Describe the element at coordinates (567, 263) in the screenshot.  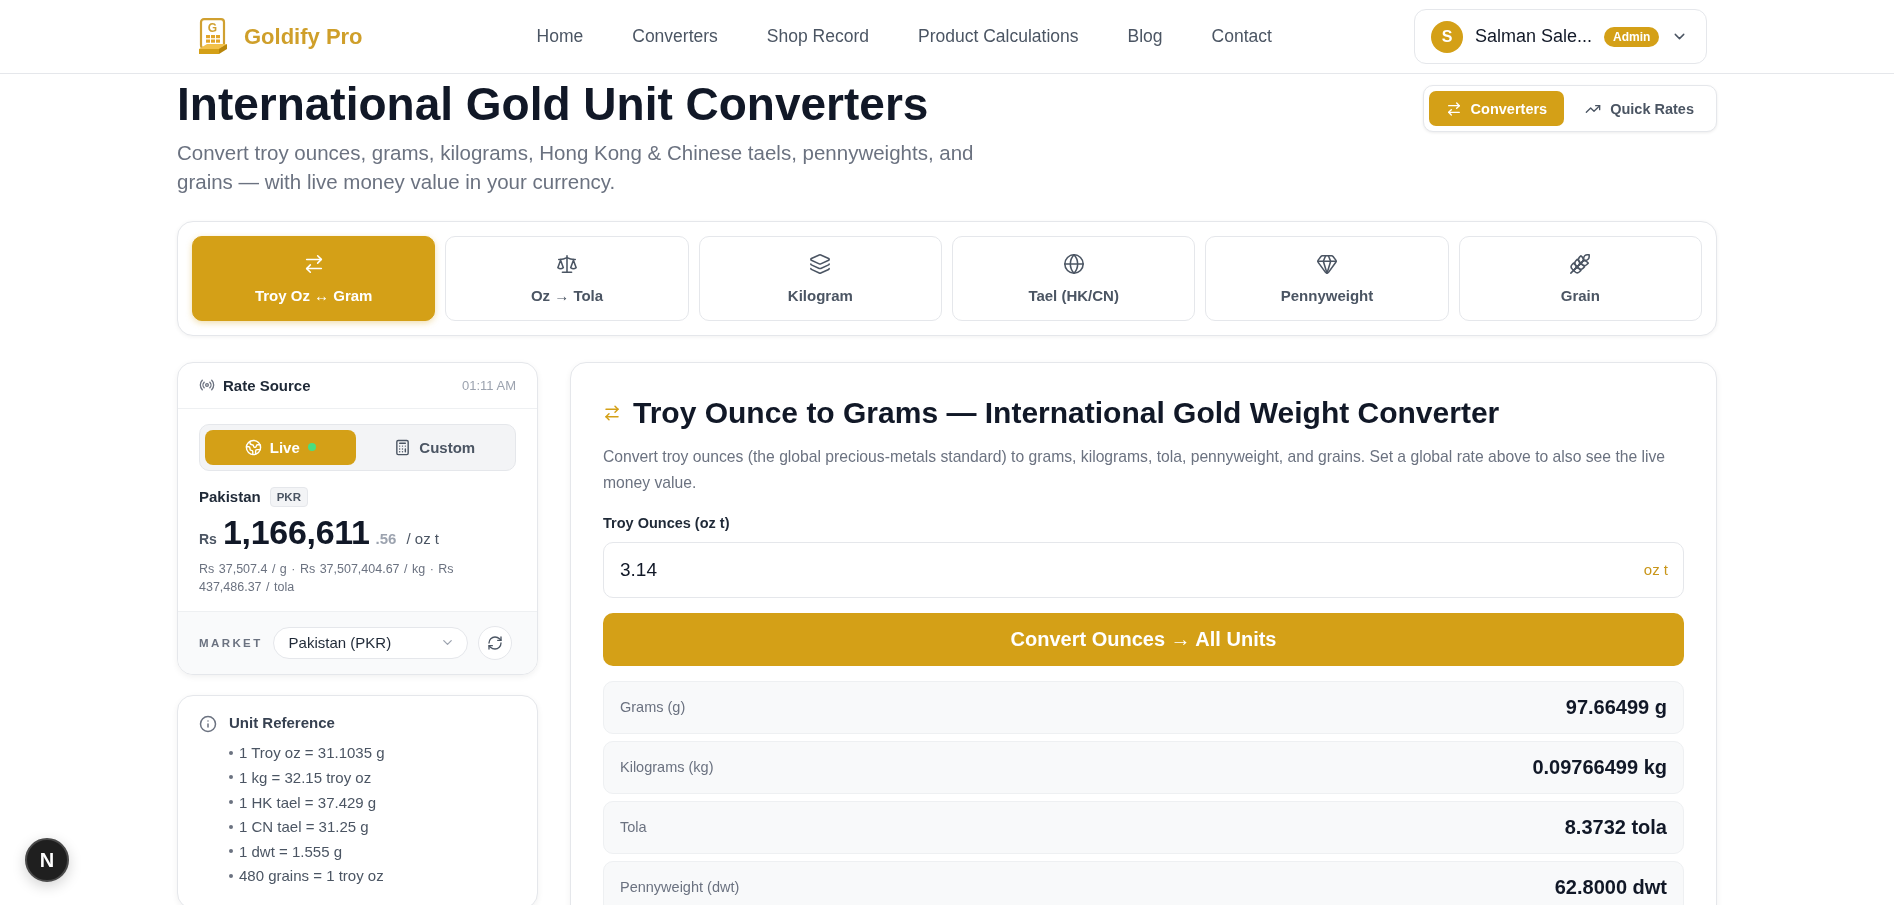
I see `scale-icon` at that location.